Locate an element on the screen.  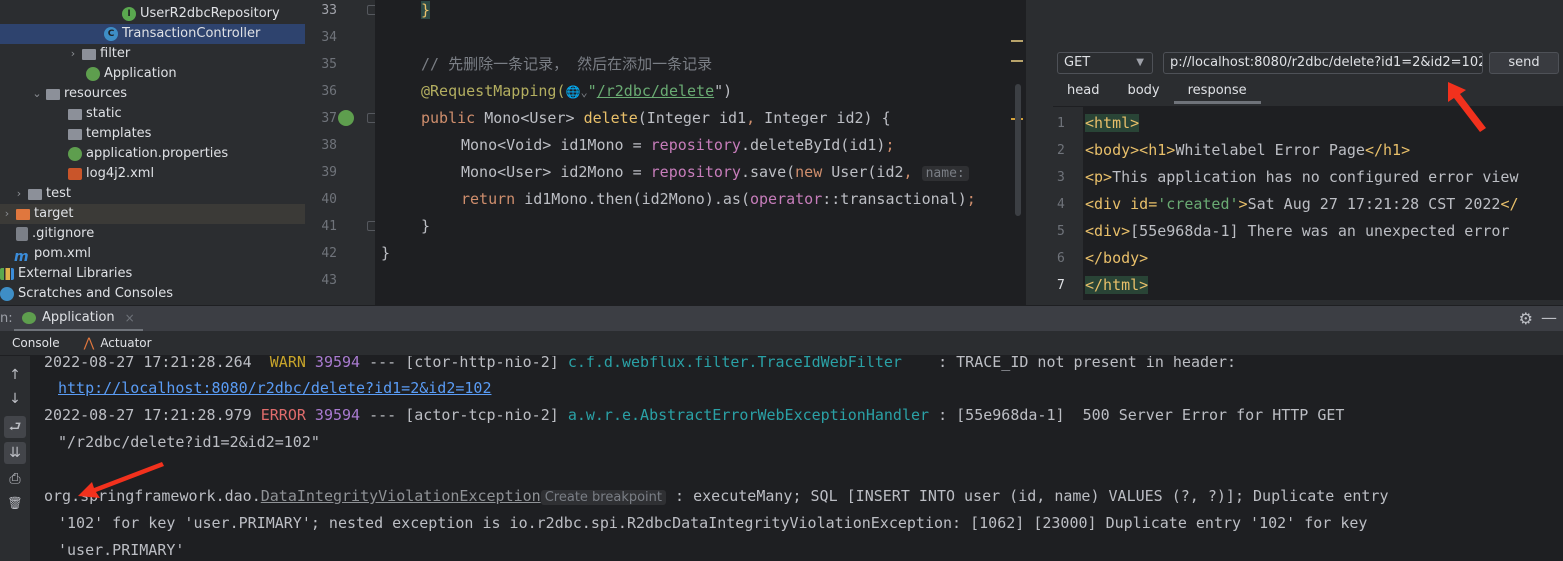
tree-item-scratches: Scratches and Consoles is located at coordinates (86, 294).